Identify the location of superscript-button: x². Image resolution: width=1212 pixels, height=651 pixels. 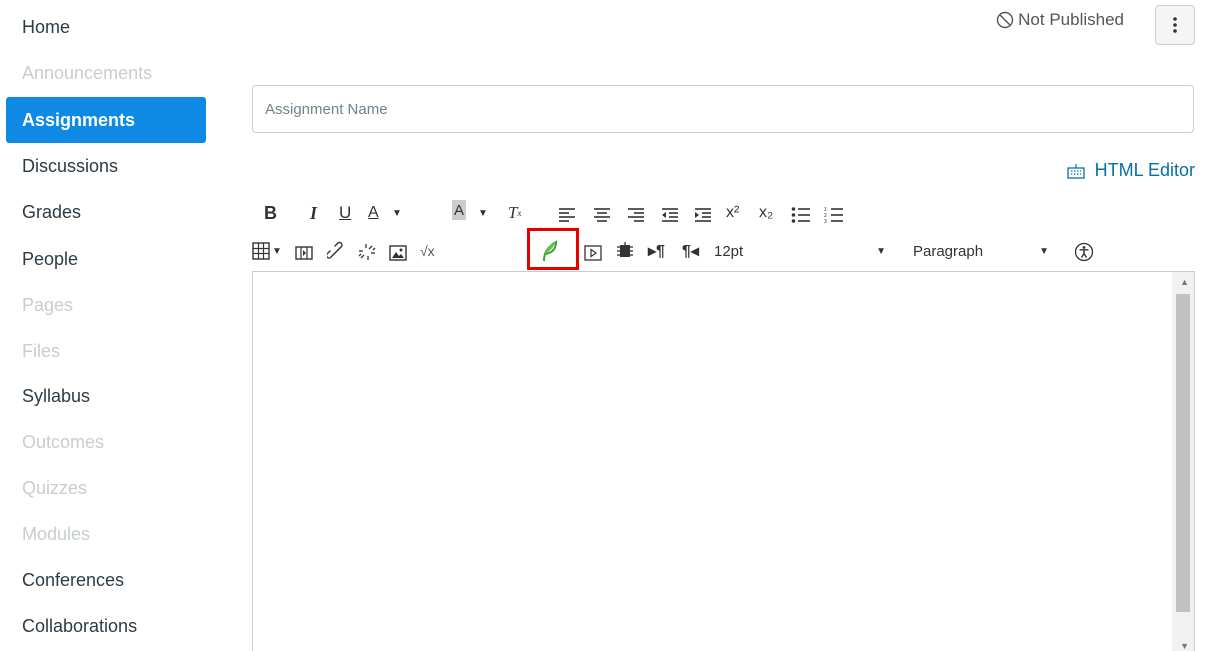
(732, 213).